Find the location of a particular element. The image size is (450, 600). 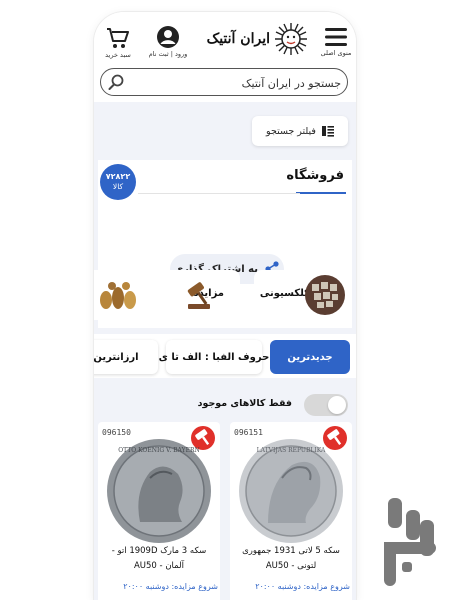

category-carousel: کلکسیونی مزایده is located at coordinates (225, 298).